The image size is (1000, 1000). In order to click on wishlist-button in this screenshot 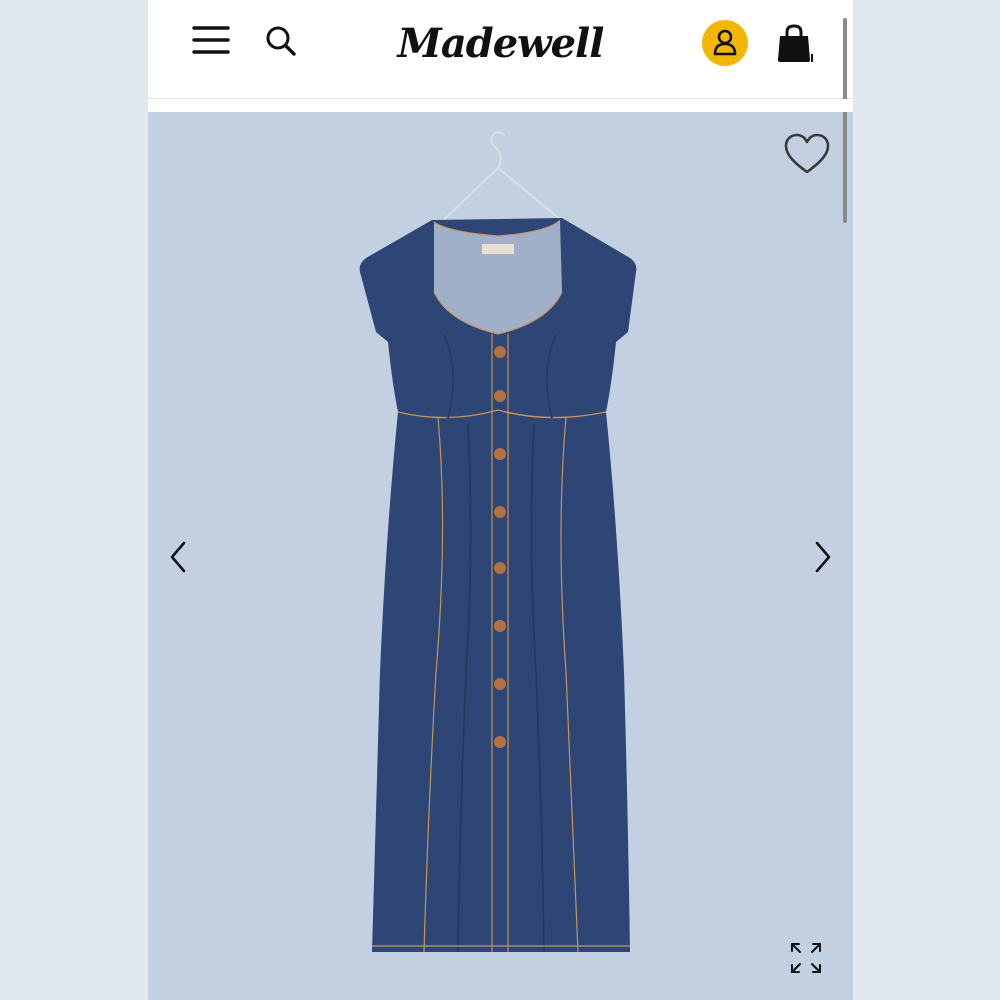, I will do `click(807, 155)`.